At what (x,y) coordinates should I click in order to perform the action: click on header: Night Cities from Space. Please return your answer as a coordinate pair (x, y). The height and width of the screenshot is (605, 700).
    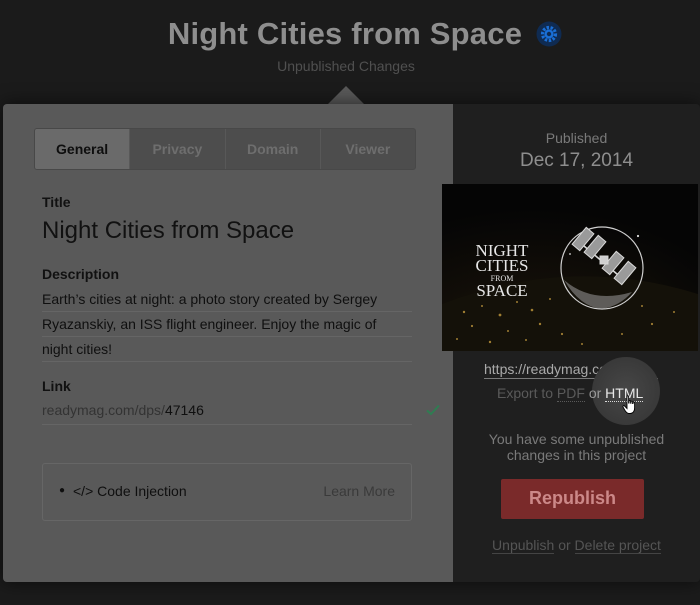
    Looking at the image, I should click on (350, 34).